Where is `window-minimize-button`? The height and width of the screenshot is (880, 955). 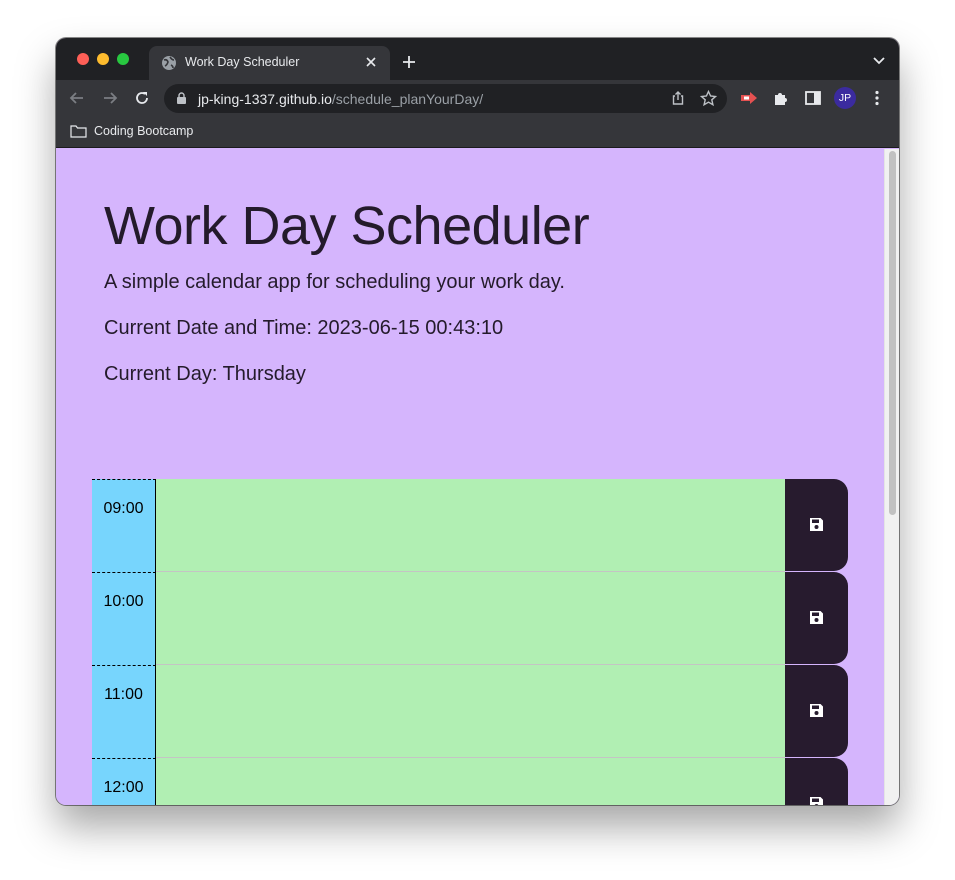
window-minimize-button is located at coordinates (103, 59).